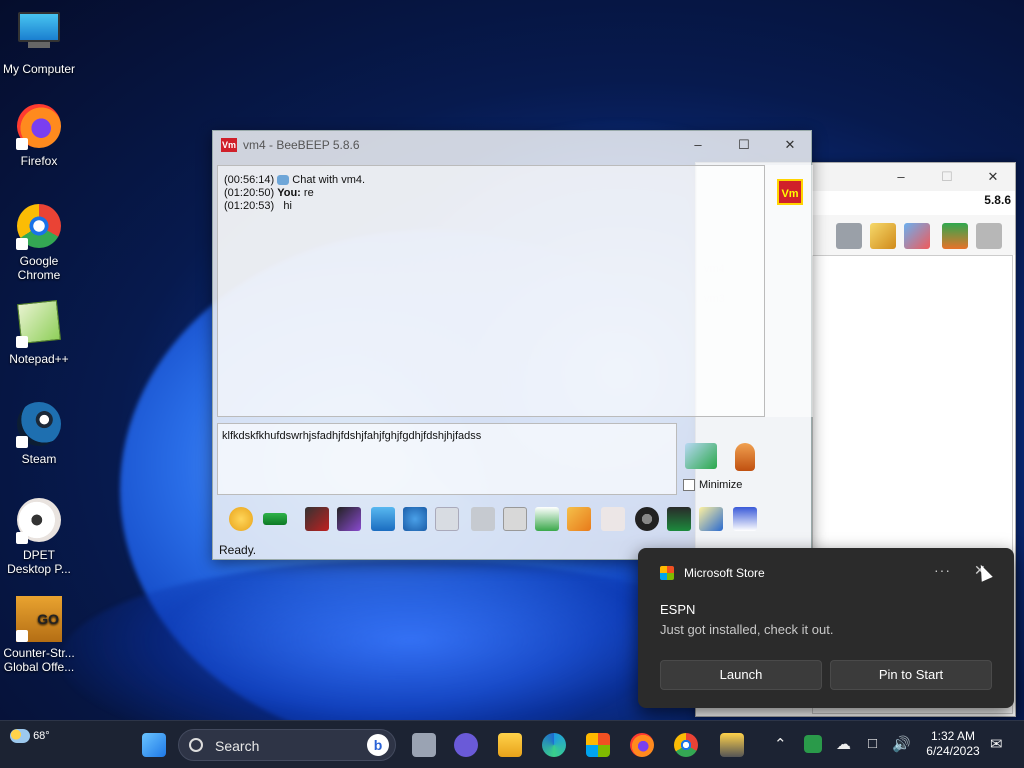  Describe the element at coordinates (39, 425) in the screenshot. I see `steam-icon` at that location.